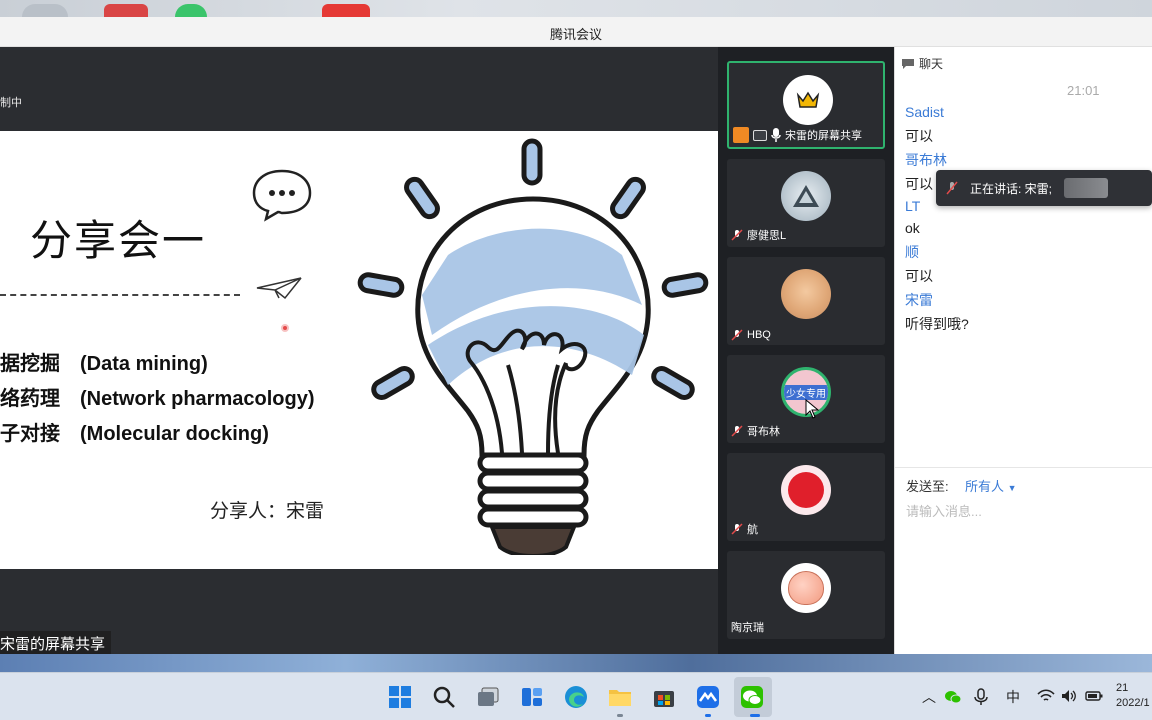 The image size is (1152, 720). Describe the element at coordinates (1083, 90) in the screenshot. I see `chat-timestamp: 21:01` at that location.